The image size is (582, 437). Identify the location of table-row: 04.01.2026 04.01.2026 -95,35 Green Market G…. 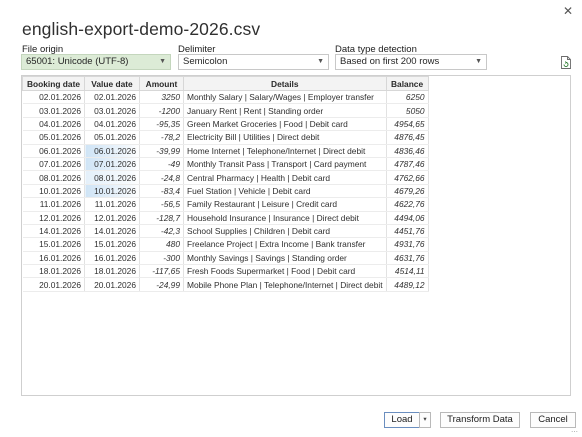
(225, 124).